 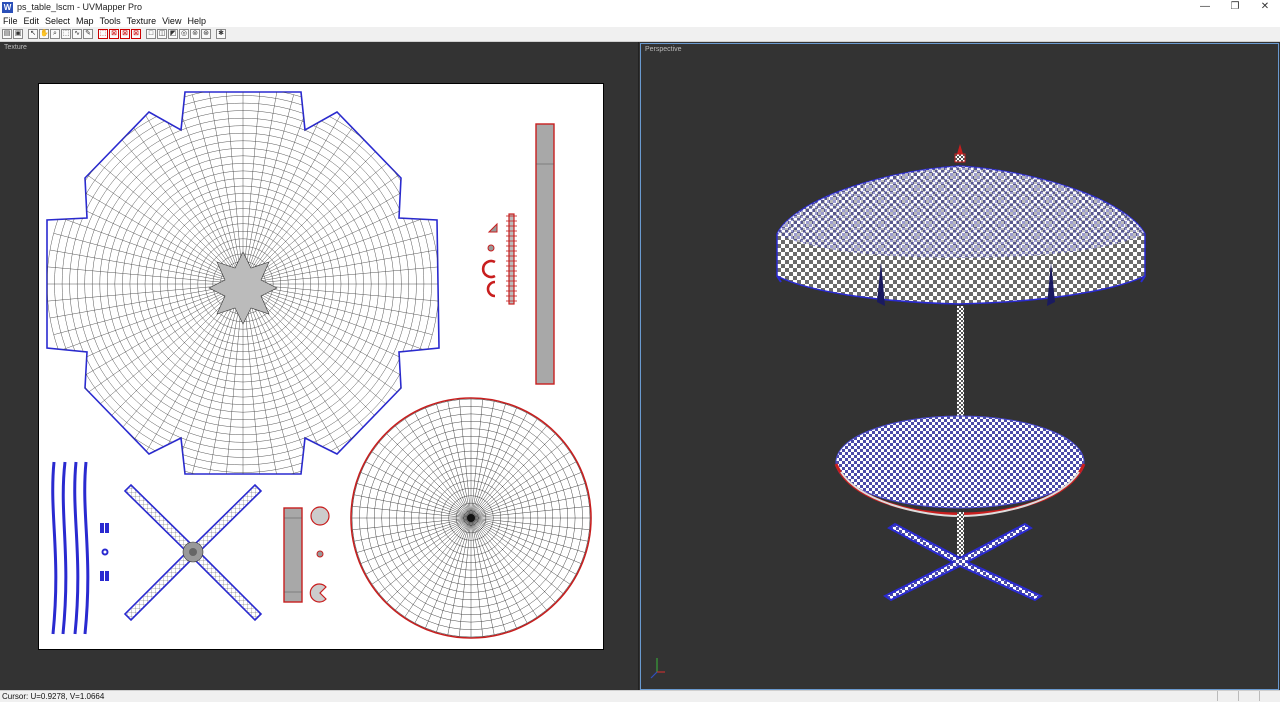 What do you see at coordinates (1265, 7) in the screenshot?
I see `close-button: ✕` at bounding box center [1265, 7].